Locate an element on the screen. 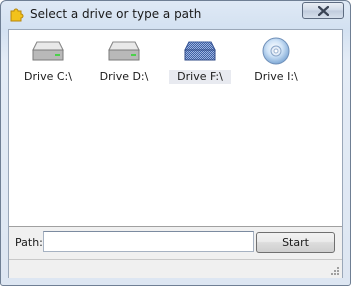 The height and width of the screenshot is (286, 351). drive-label: Drive C:\ is located at coordinates (48, 76).